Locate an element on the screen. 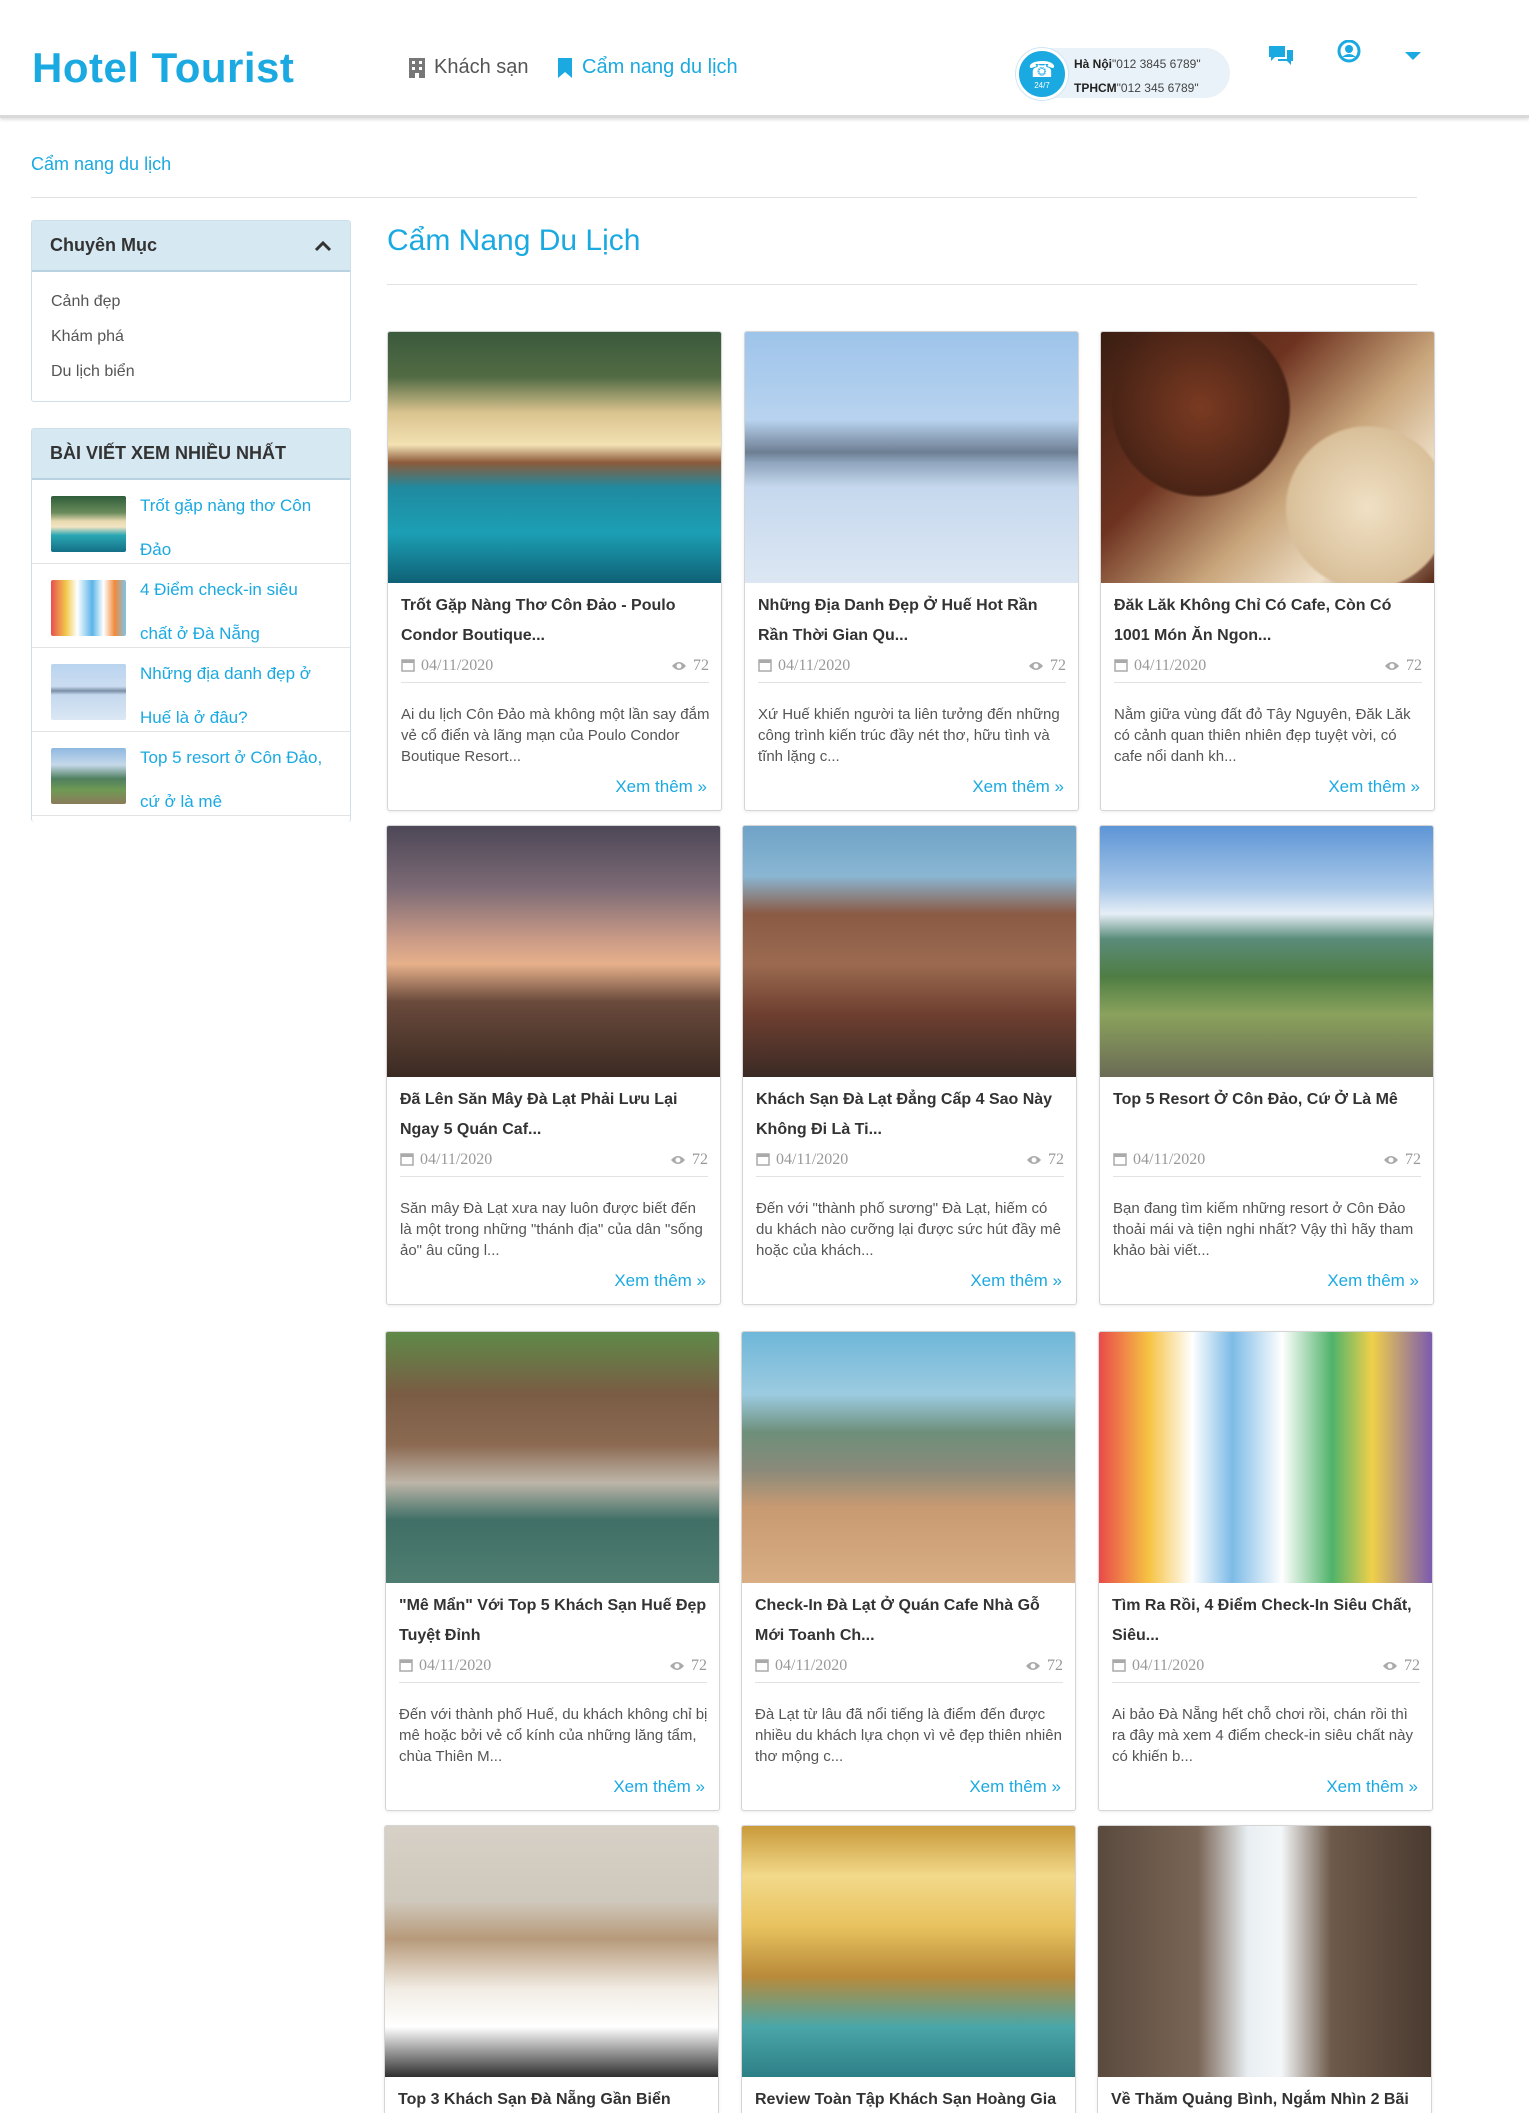  nav-travel-guide: Cẩm nang du lịch is located at coordinates (647, 67).